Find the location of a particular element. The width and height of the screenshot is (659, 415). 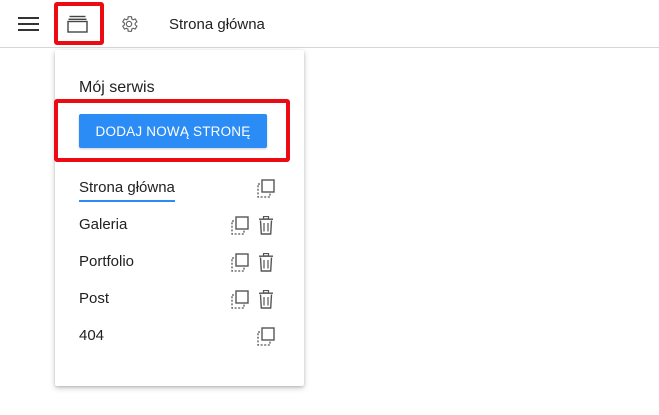

page-label: Strona główna is located at coordinates (127, 190).